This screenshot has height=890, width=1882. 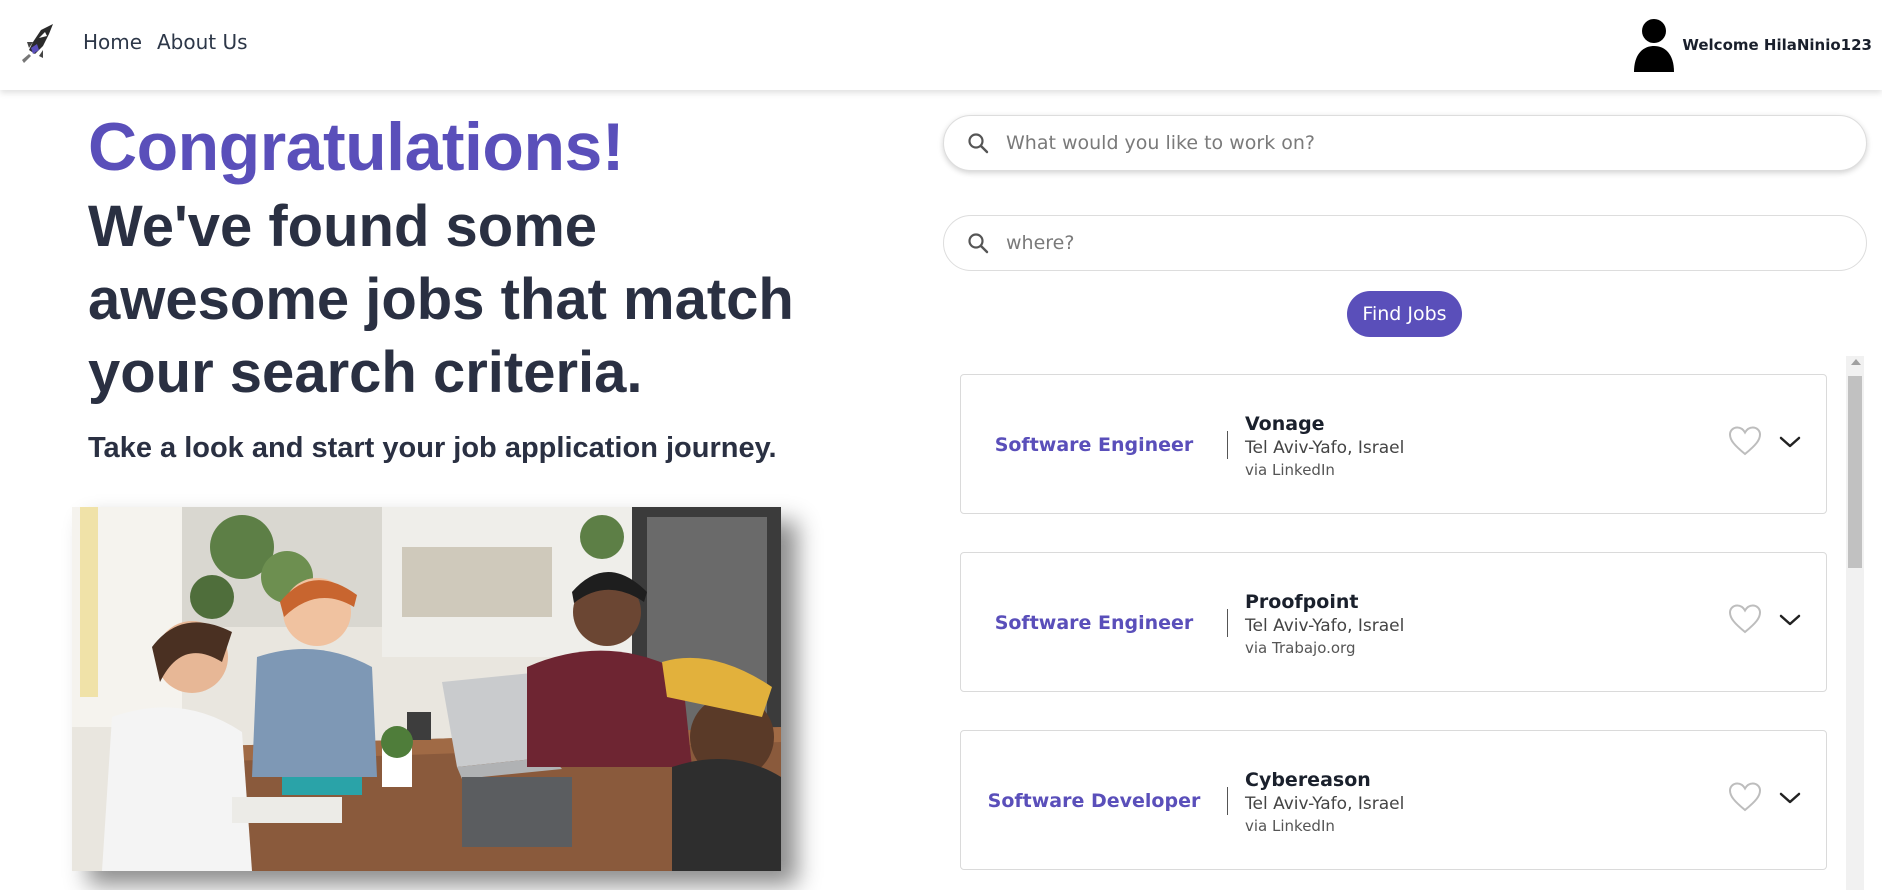 What do you see at coordinates (1302, 602) in the screenshot?
I see `company-name: Proofpoint` at bounding box center [1302, 602].